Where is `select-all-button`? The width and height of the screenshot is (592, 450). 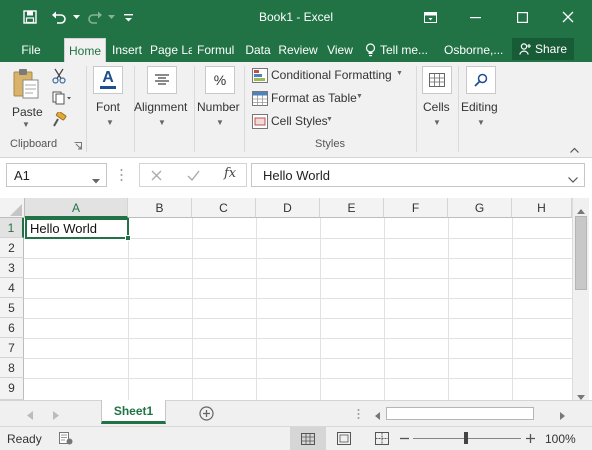 select-all-button is located at coordinates (12, 208).